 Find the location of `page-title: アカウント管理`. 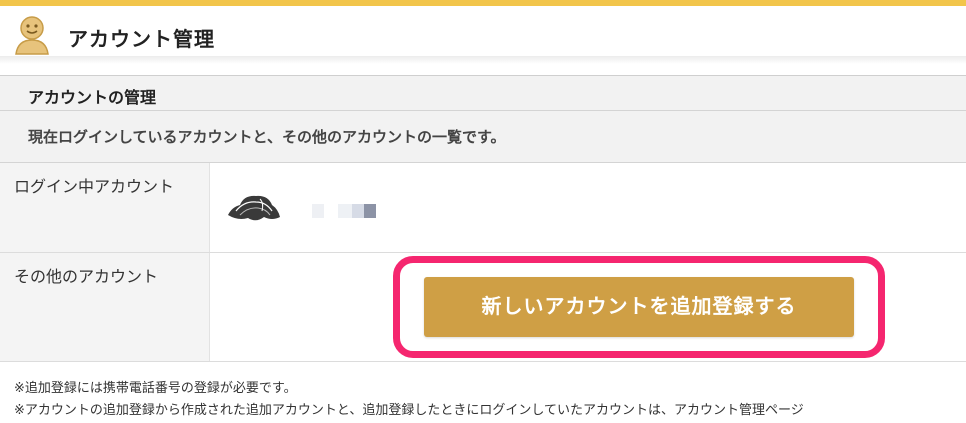

page-title: アカウント管理 is located at coordinates (141, 39).